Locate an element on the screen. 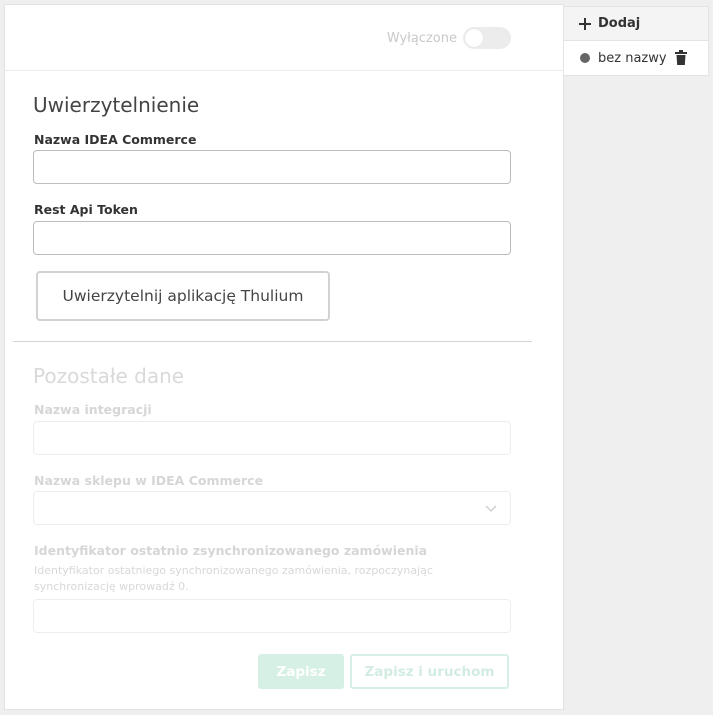  section-divider is located at coordinates (272, 341).